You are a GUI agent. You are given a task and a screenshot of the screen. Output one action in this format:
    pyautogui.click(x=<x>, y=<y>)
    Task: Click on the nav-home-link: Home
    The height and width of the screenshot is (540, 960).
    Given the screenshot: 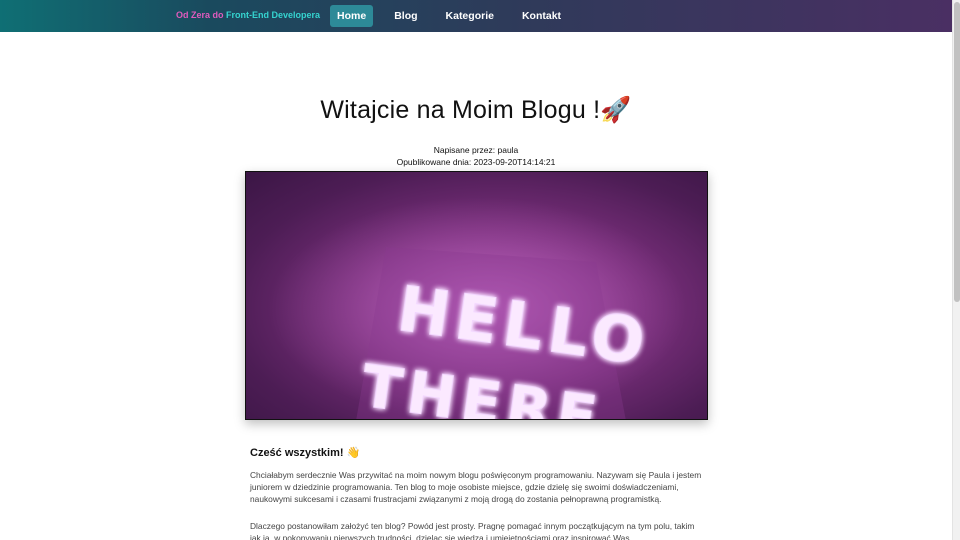 What is the action you would take?
    pyautogui.click(x=352, y=16)
    